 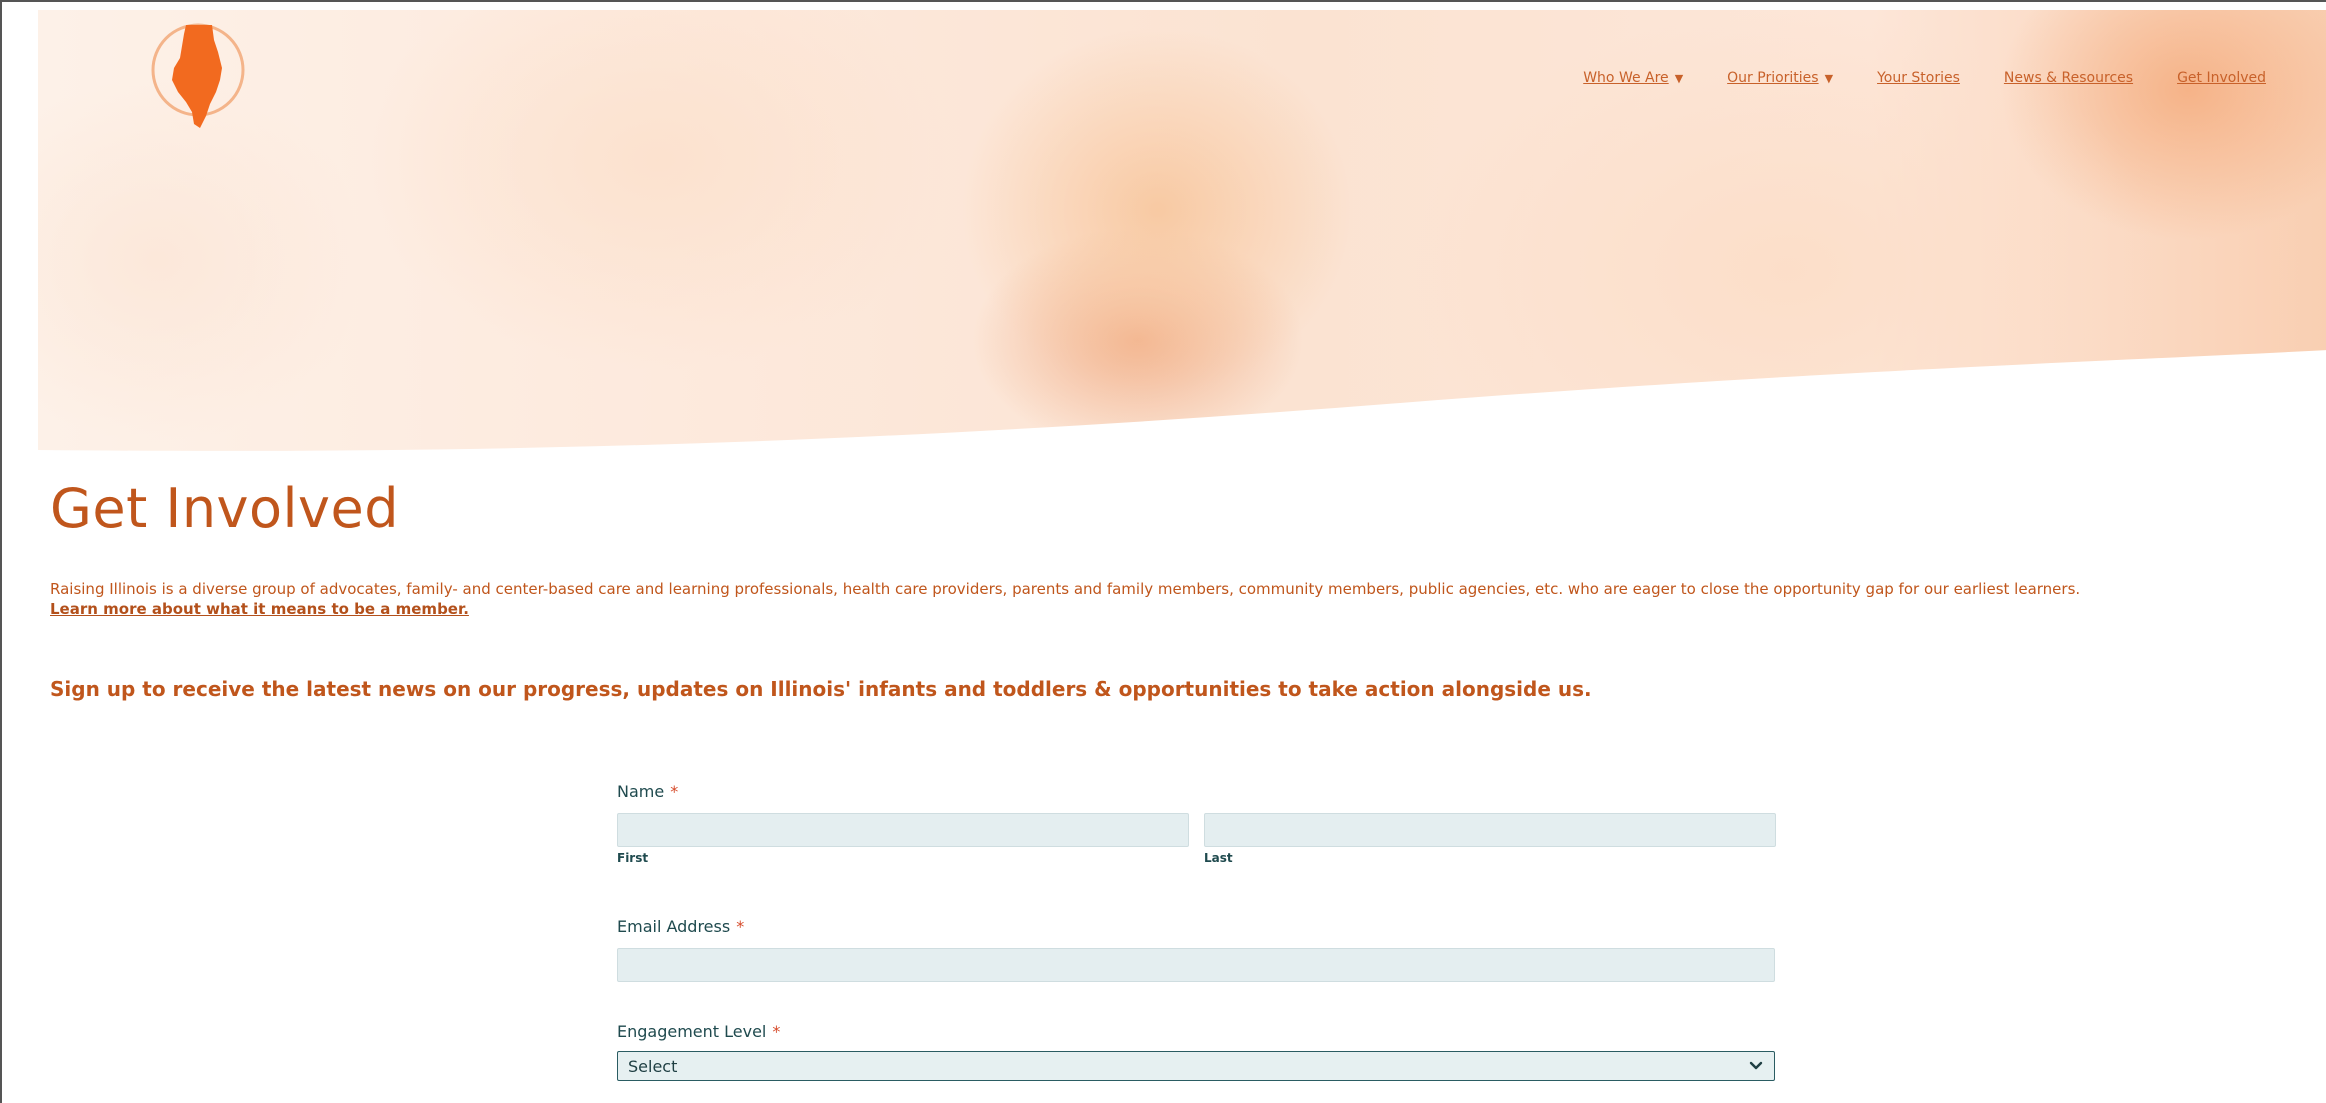 I want to click on first-name-sublabel: First, so click(x=633, y=858).